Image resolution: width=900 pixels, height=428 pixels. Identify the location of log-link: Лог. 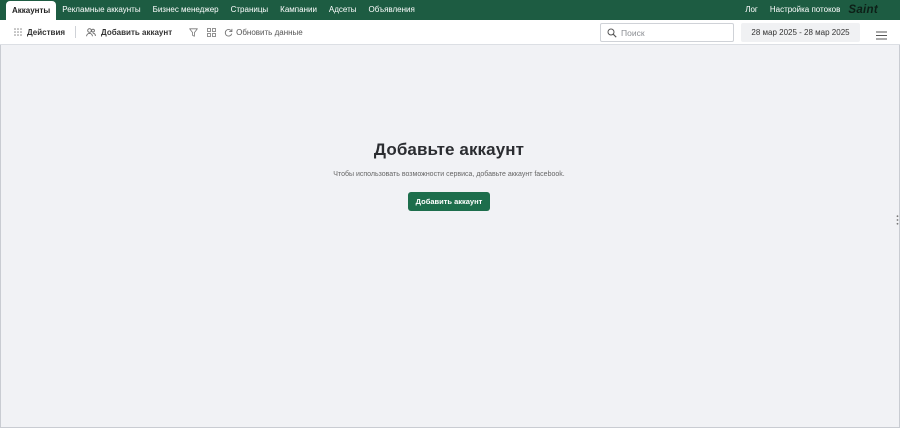
(751, 10).